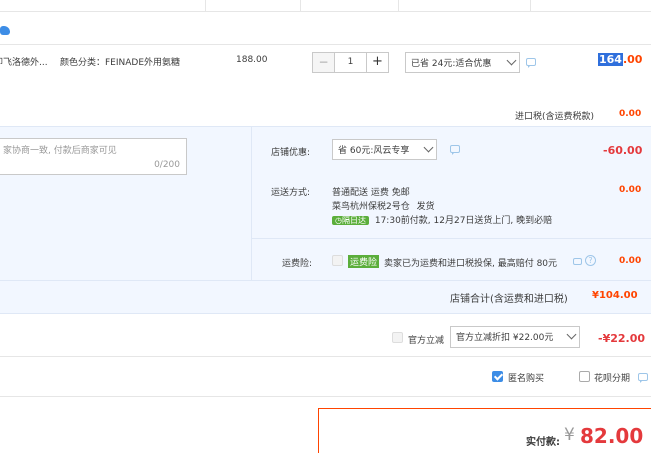 This screenshot has height=453, width=651. Describe the element at coordinates (612, 379) in the screenshot. I see `huabei-label: 花呗分期` at that location.